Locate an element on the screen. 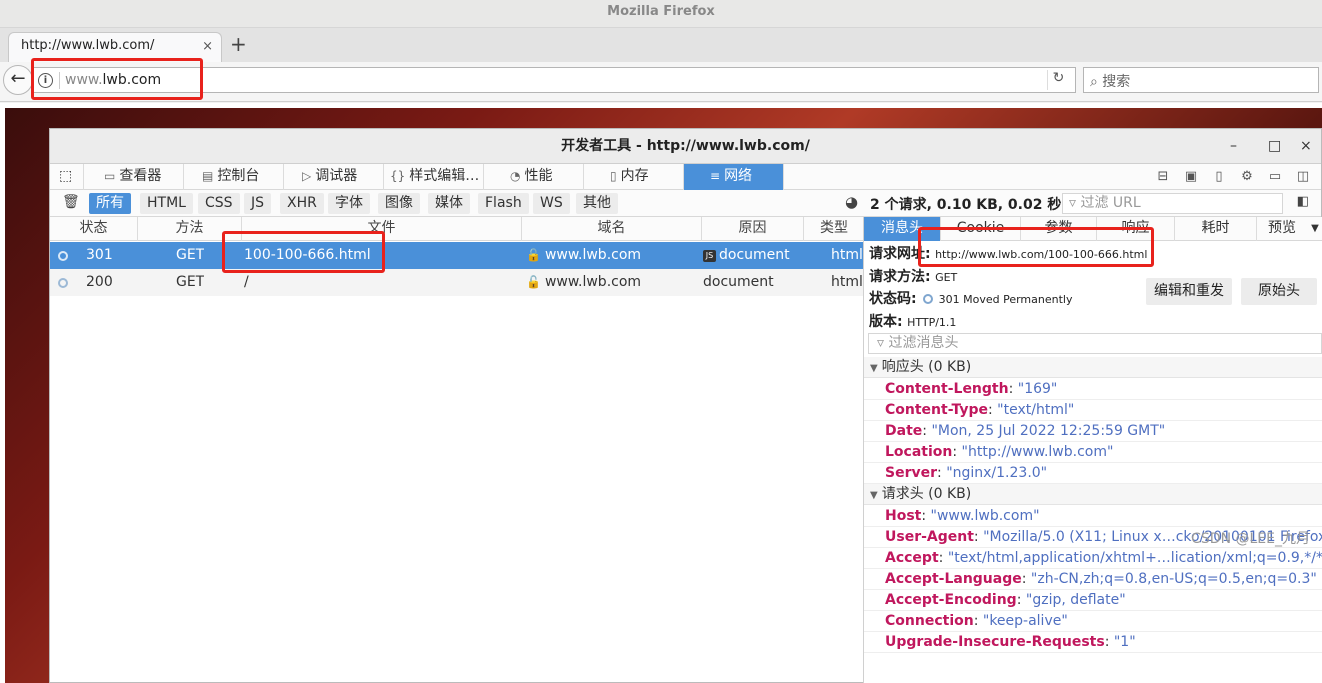 Image resolution: width=1322 pixels, height=683 pixels. tab-preview: 预览 is located at coordinates (1282, 229).